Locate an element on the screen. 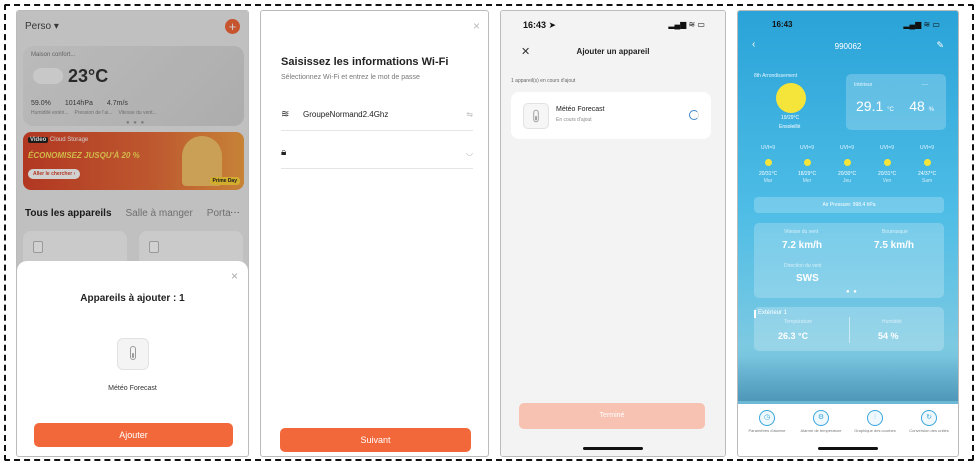 This screenshot has width=978, height=465. alarm-settings-button: ◷ Paramètres d'alarme is located at coordinates (767, 422).